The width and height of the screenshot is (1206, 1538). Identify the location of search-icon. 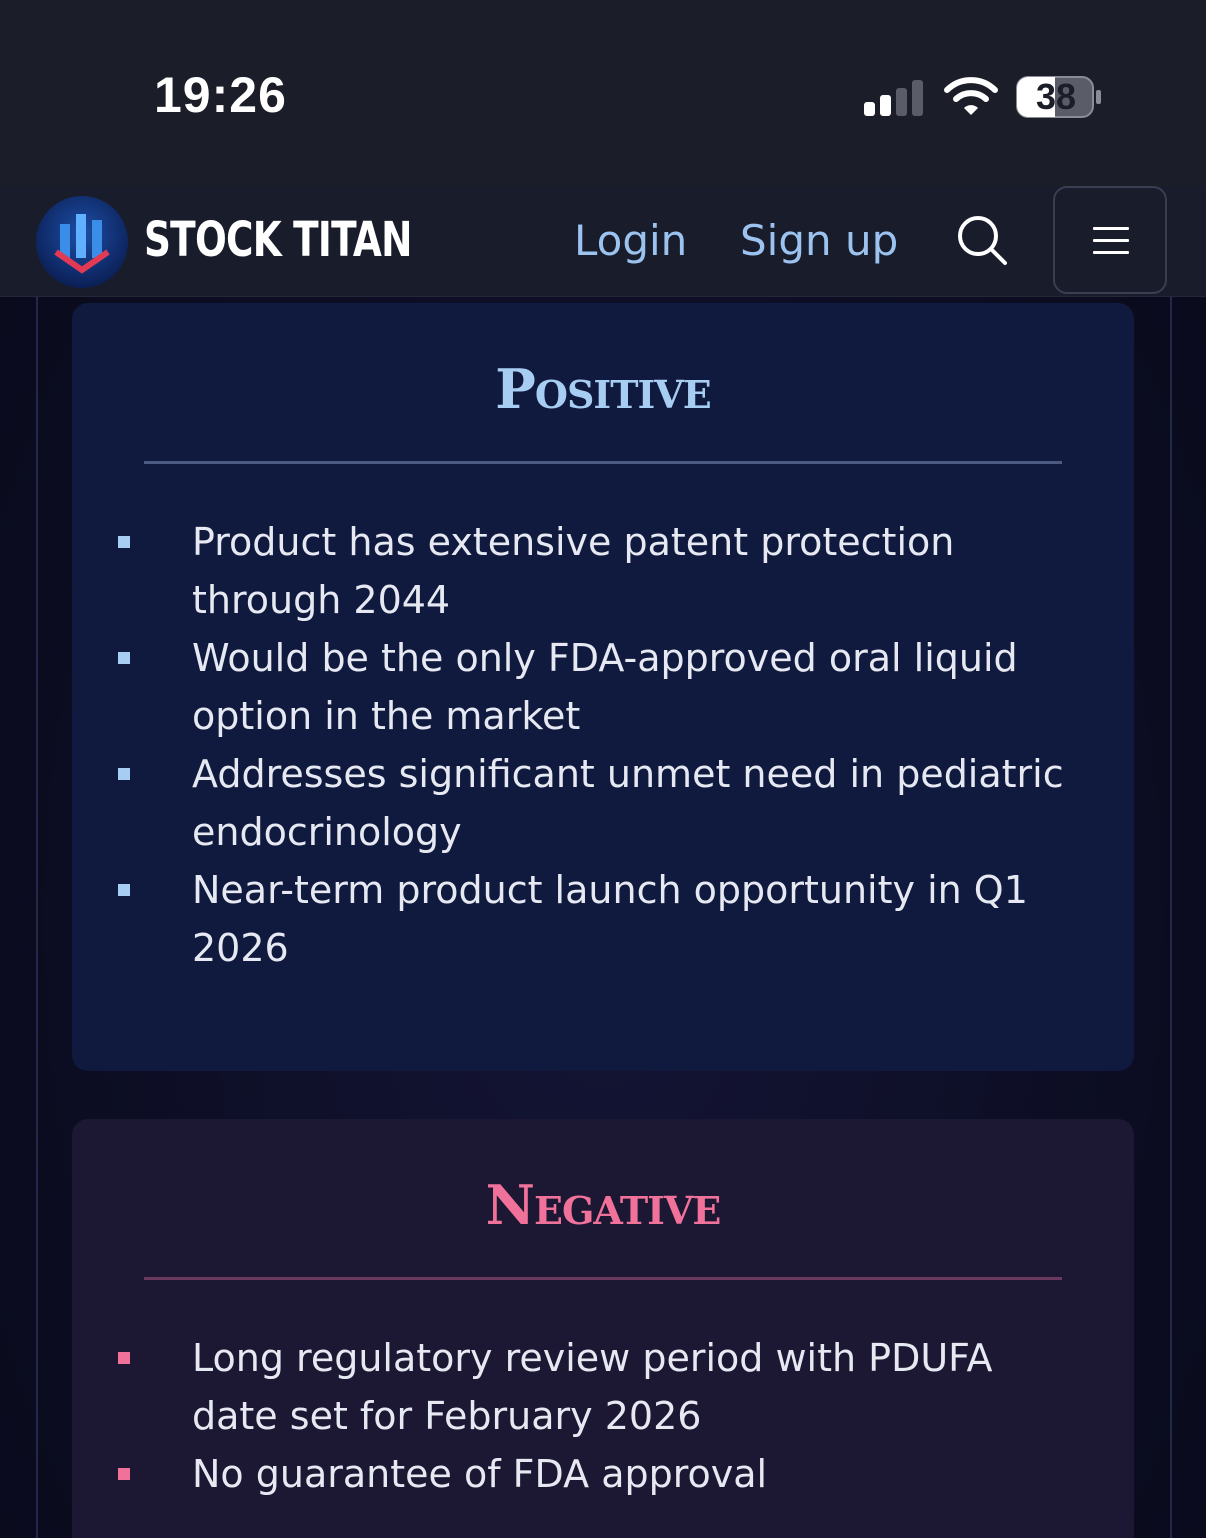
(982, 240).